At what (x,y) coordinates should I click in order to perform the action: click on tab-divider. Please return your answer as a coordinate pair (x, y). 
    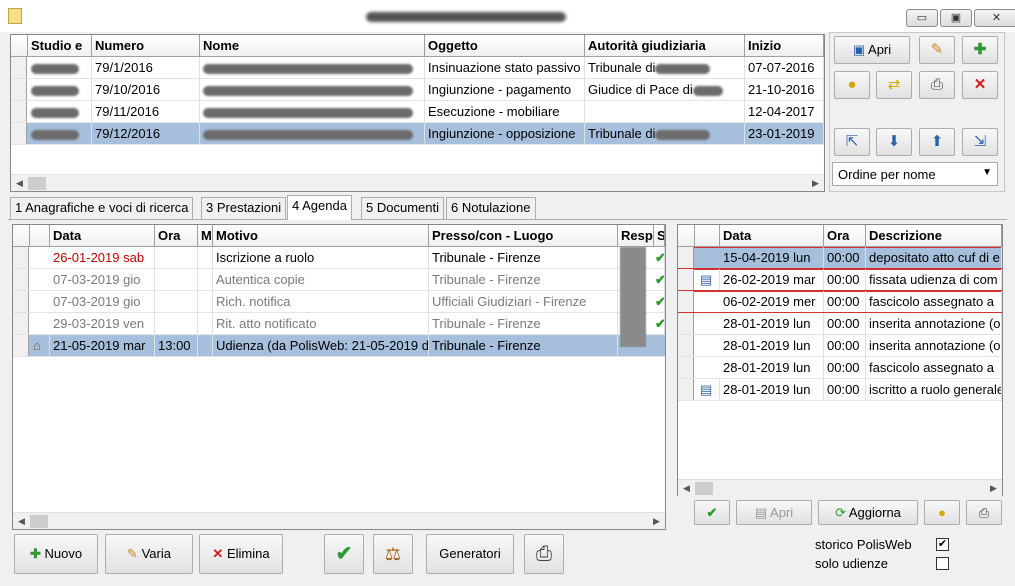
    Looking at the image, I should click on (507, 219).